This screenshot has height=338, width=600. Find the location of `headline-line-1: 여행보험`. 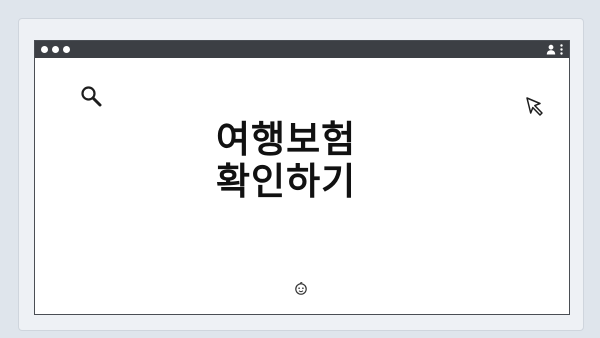

headline-line-1: 여행보험 is located at coordinates (286, 139).